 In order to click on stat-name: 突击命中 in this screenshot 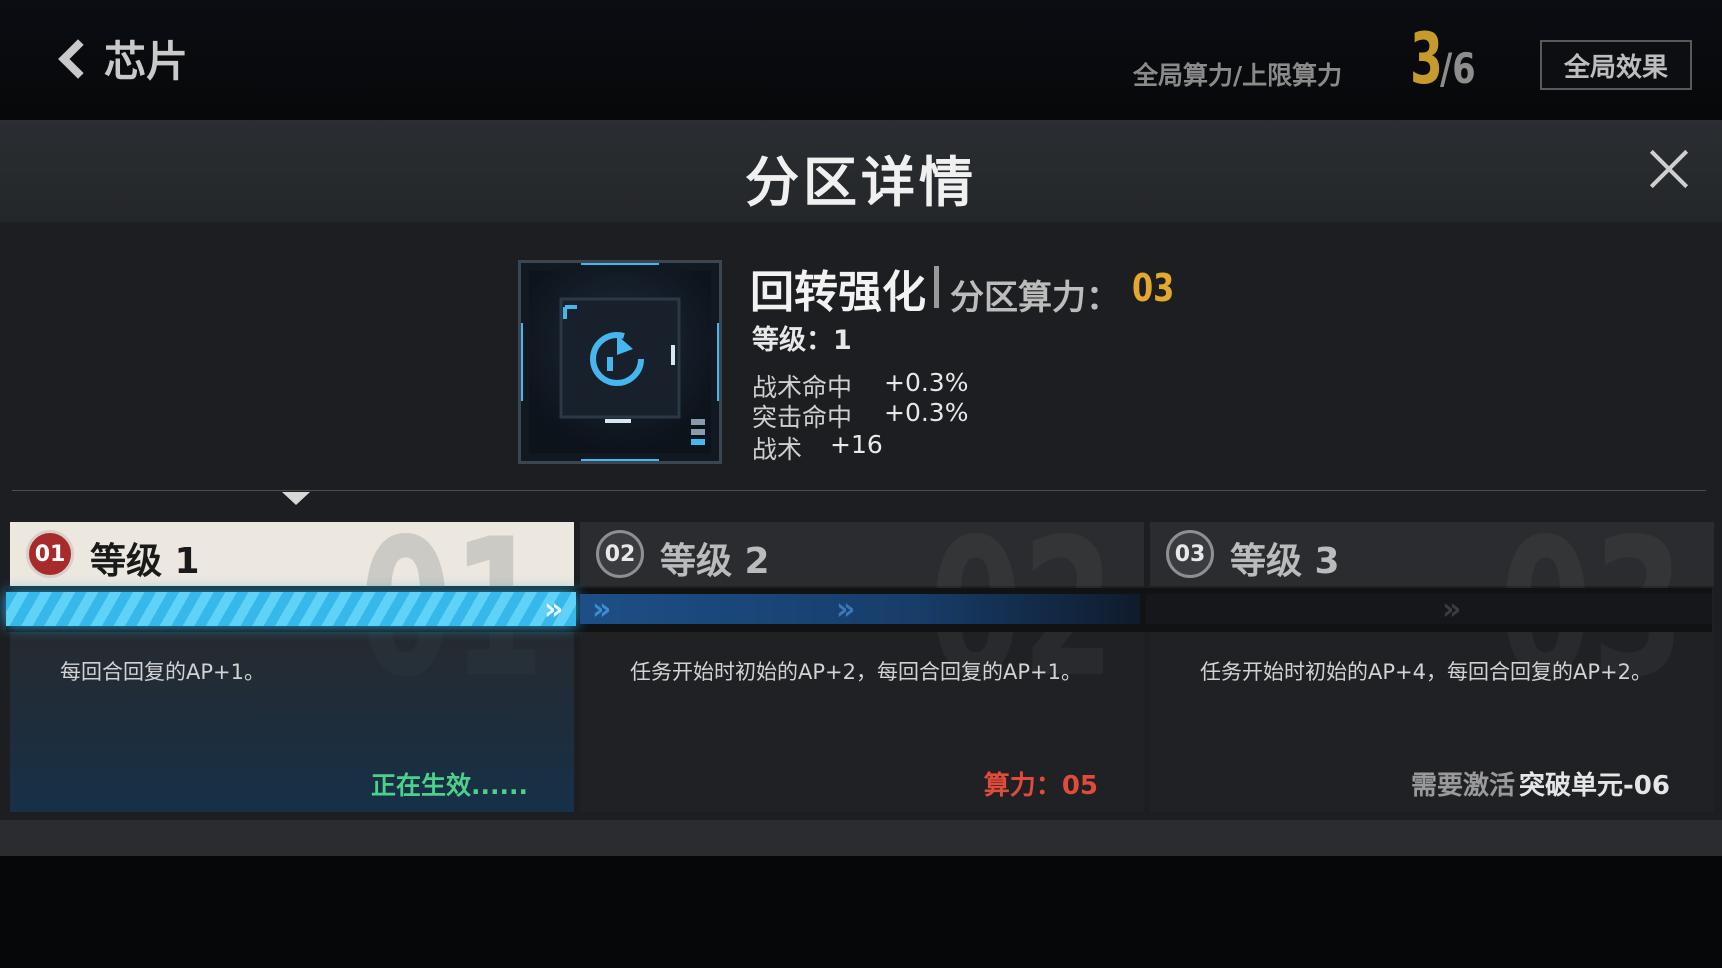, I will do `click(802, 417)`.